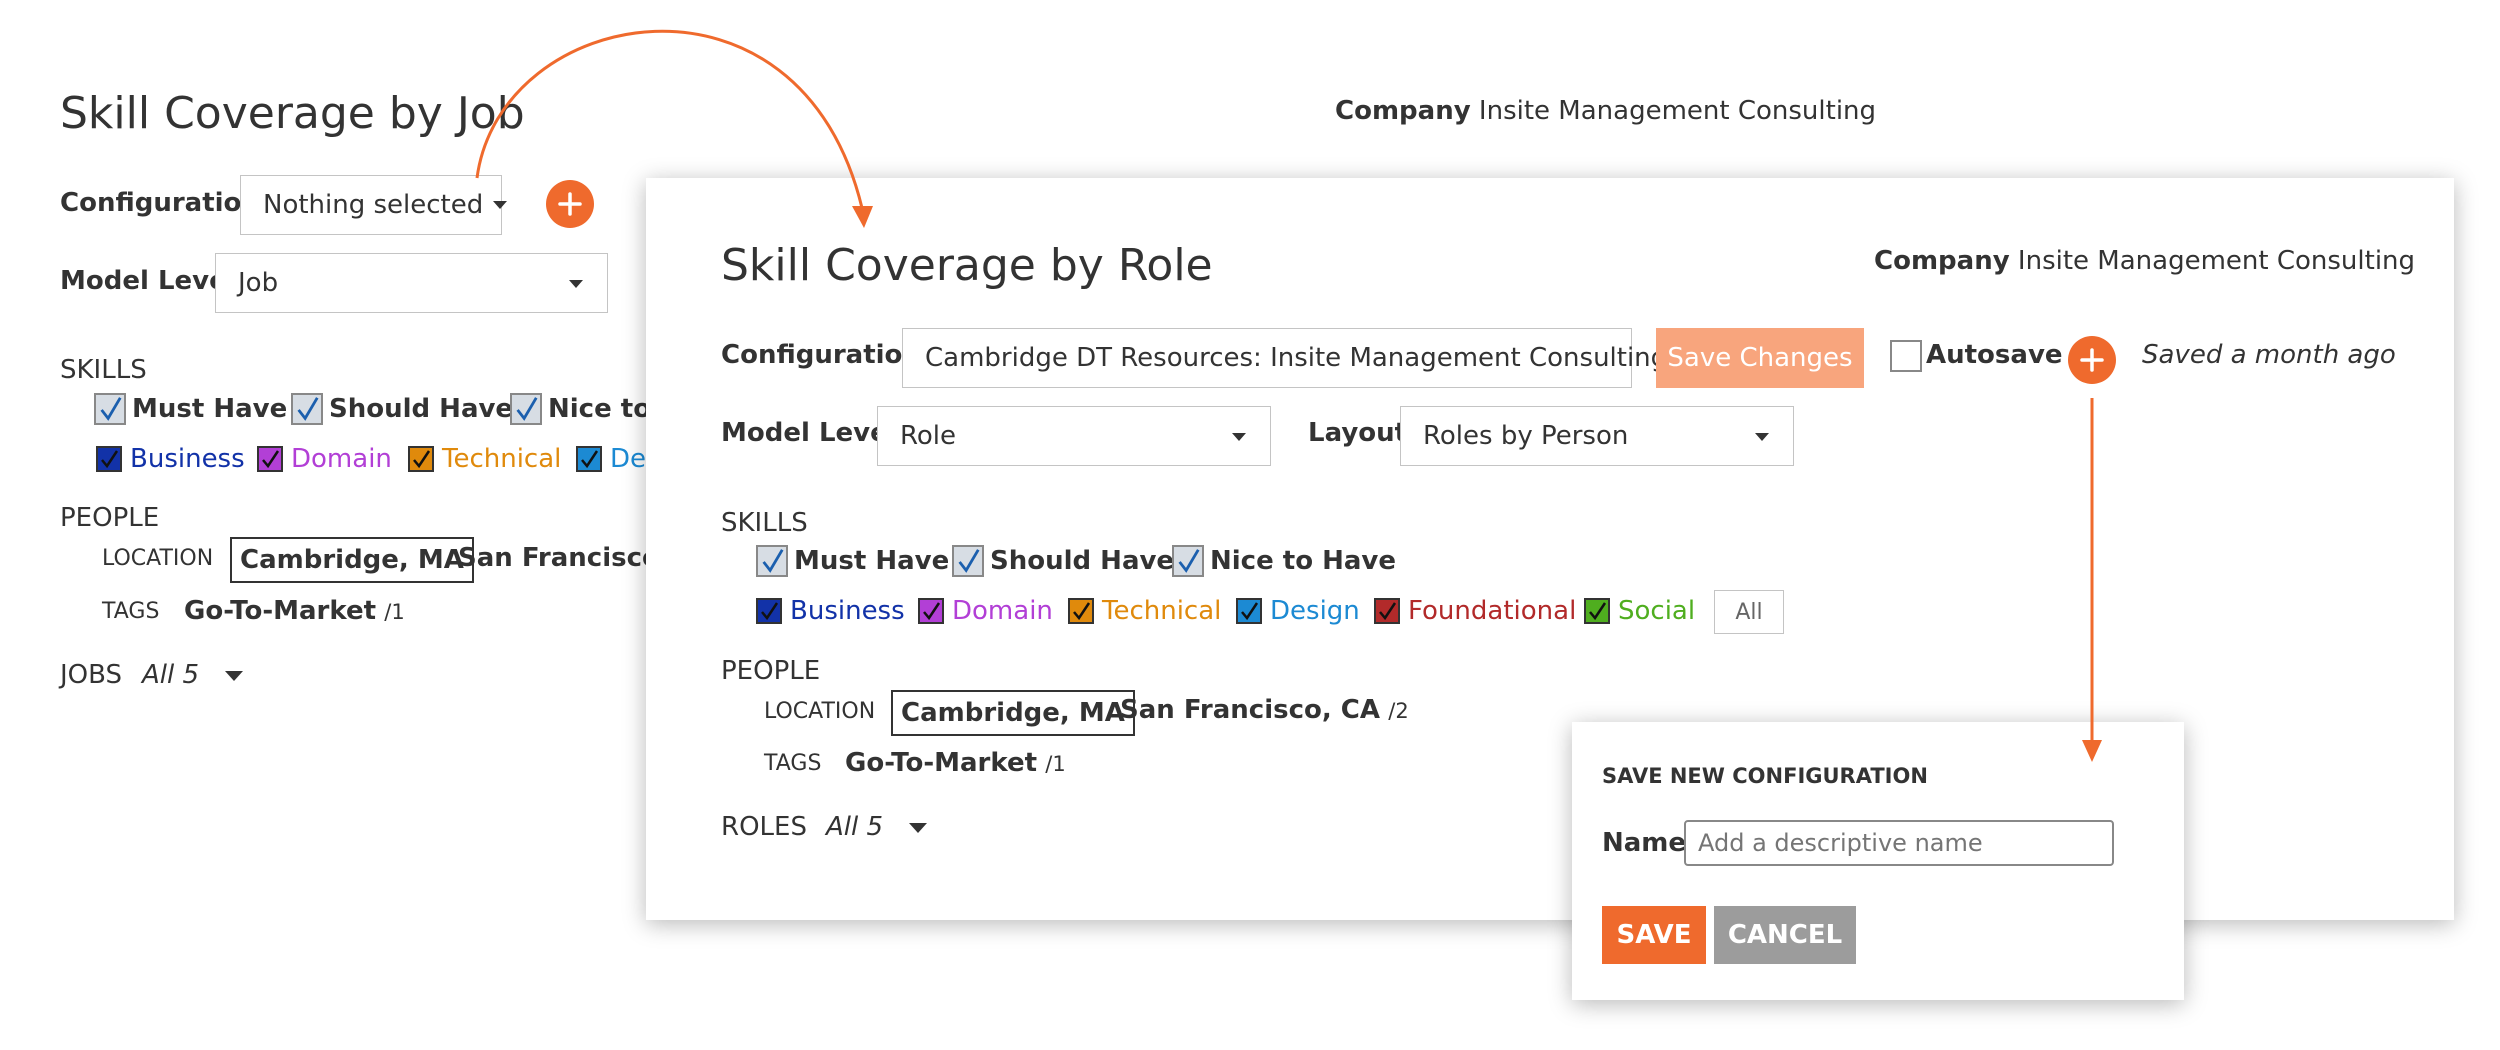 This screenshot has width=2500, height=1050. Describe the element at coordinates (1475, 611) in the screenshot. I see `category-foundational: Foundational` at that location.